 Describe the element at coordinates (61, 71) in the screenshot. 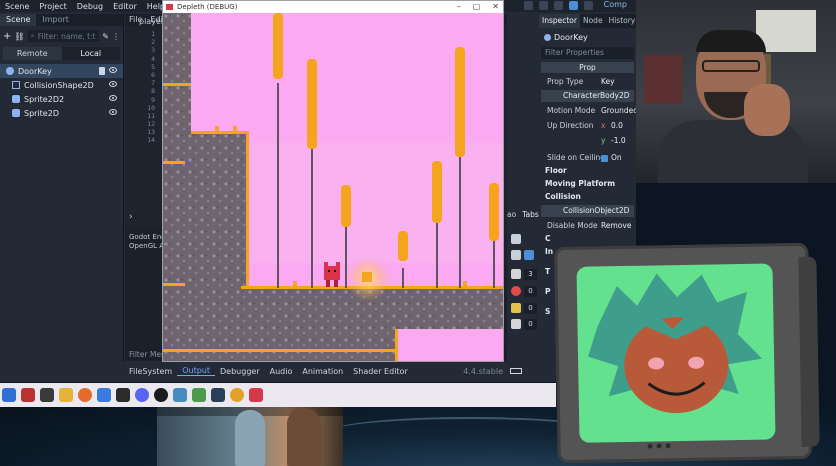

I see `tree-node-doorkey: DoorKey` at that location.